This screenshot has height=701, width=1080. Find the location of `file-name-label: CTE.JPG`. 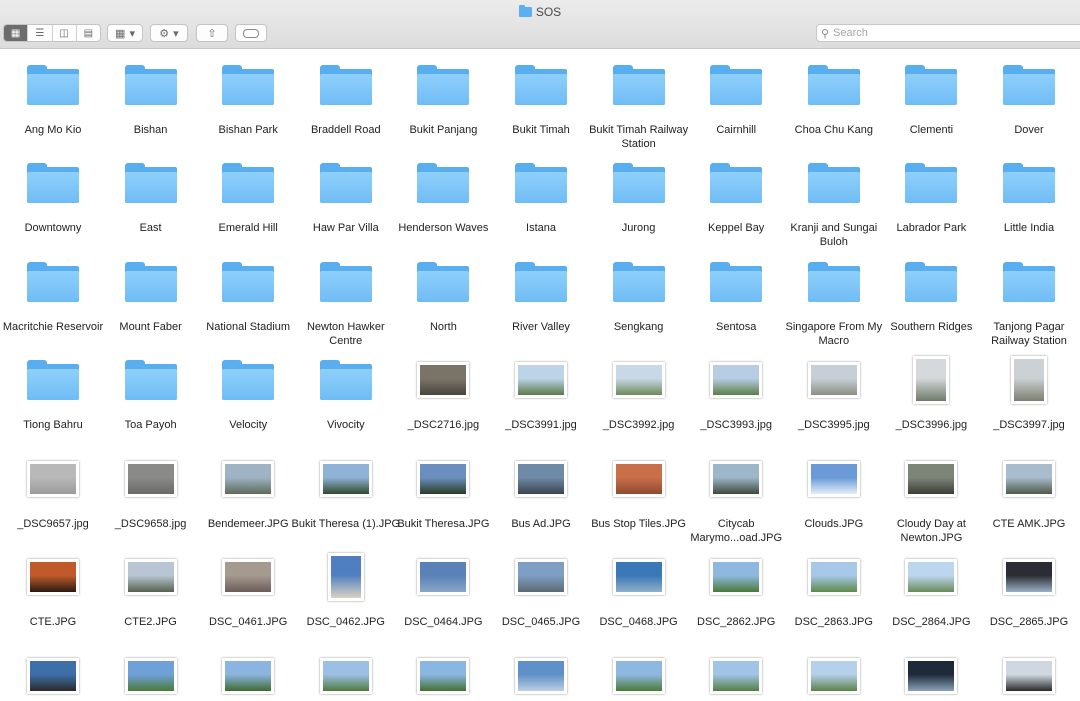

file-name-label: CTE.JPG is located at coordinates (53, 622).